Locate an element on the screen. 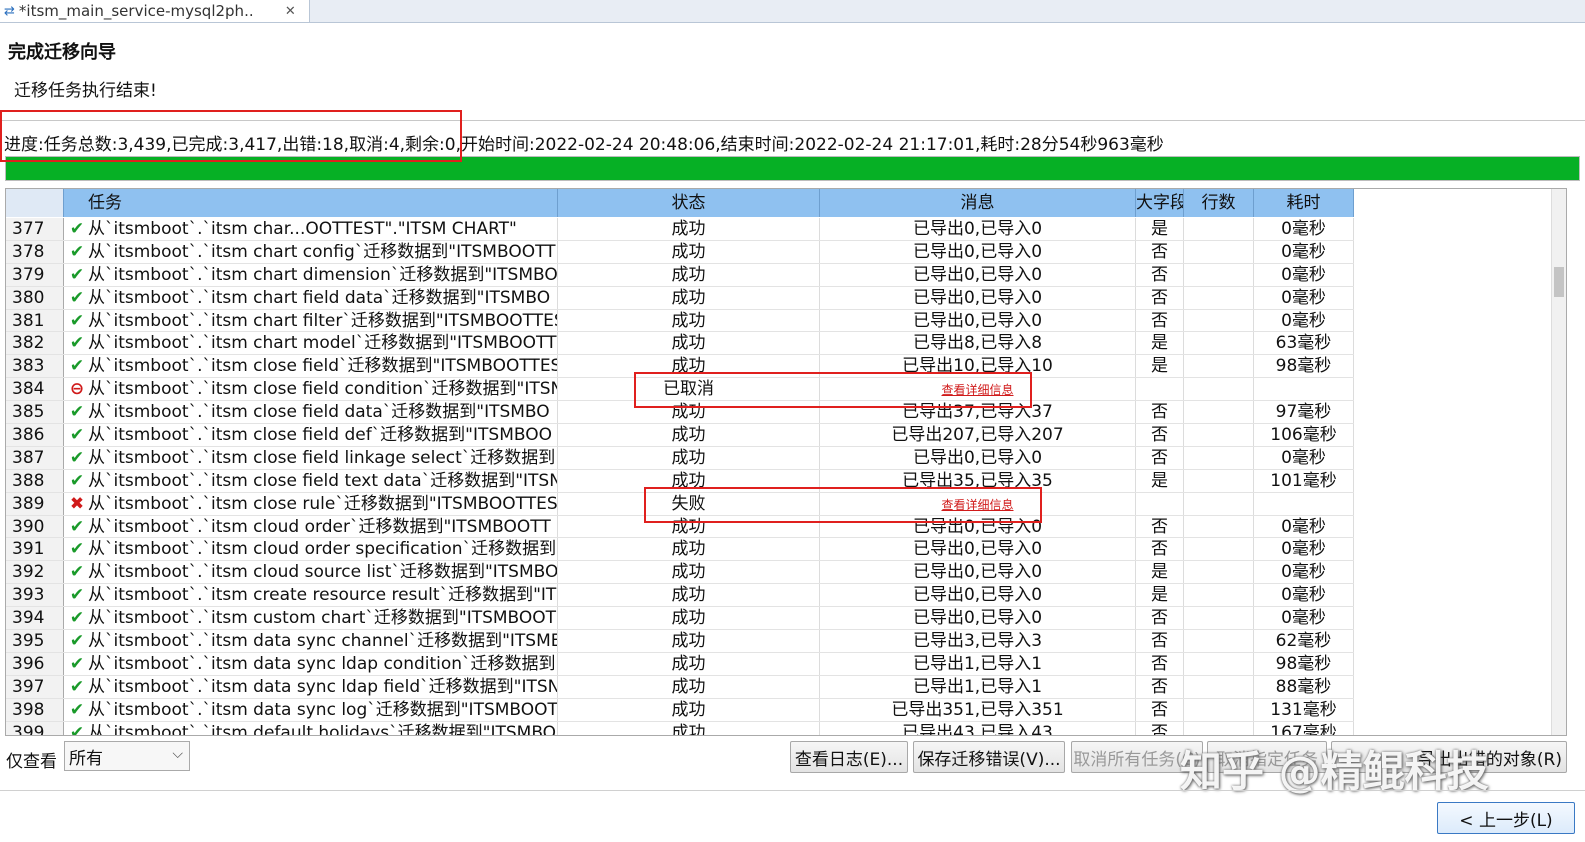 Image resolution: width=1585 pixels, height=842 pixels. back-button: < 上一步(L) is located at coordinates (1506, 818).